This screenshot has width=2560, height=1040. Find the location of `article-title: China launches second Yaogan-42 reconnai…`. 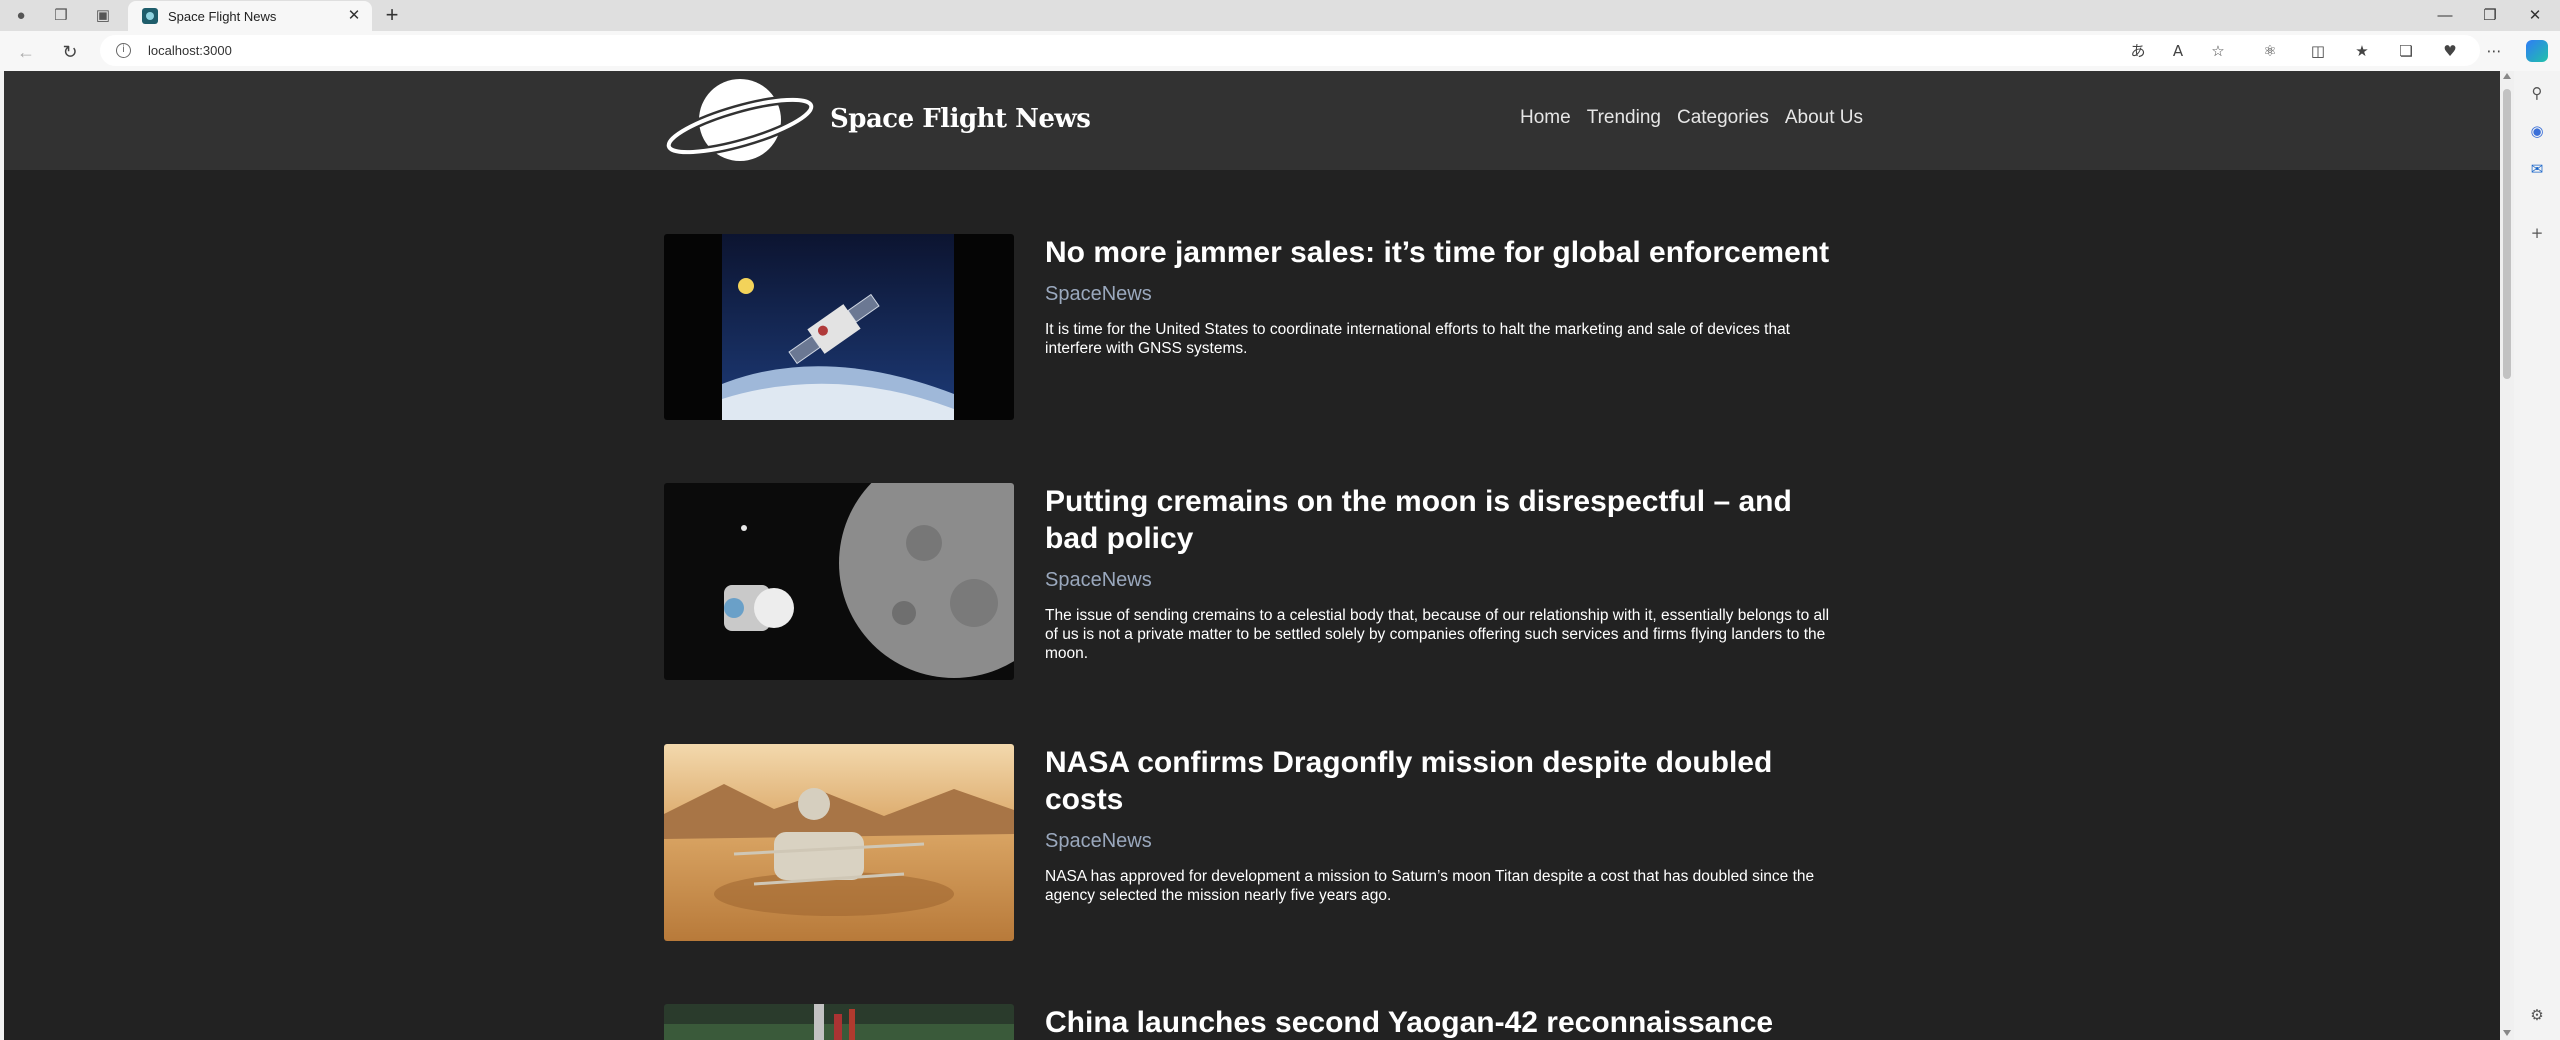

article-title: China launches second Yaogan-42 reconnai… is located at coordinates (1445, 1022).